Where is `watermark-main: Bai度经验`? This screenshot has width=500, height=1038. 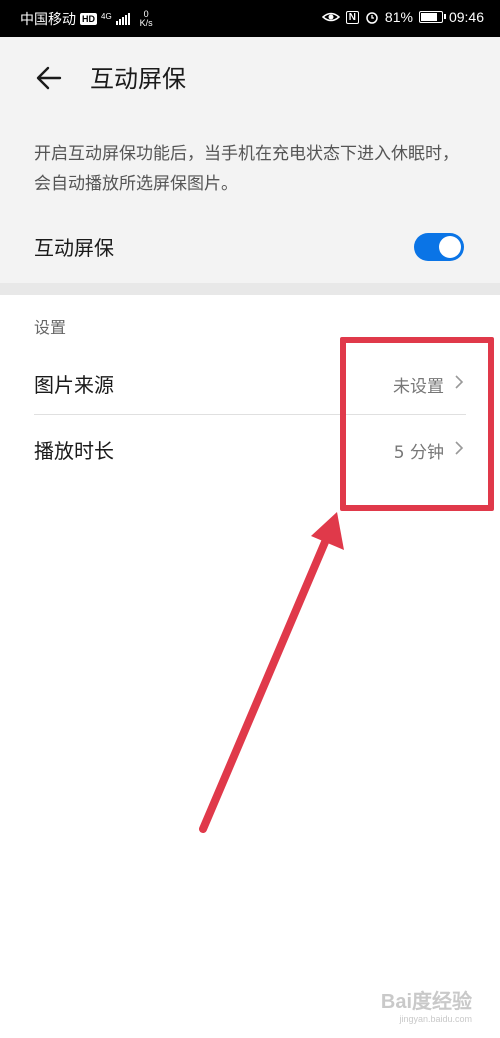 watermark-main: Bai度经验 is located at coordinates (426, 1002).